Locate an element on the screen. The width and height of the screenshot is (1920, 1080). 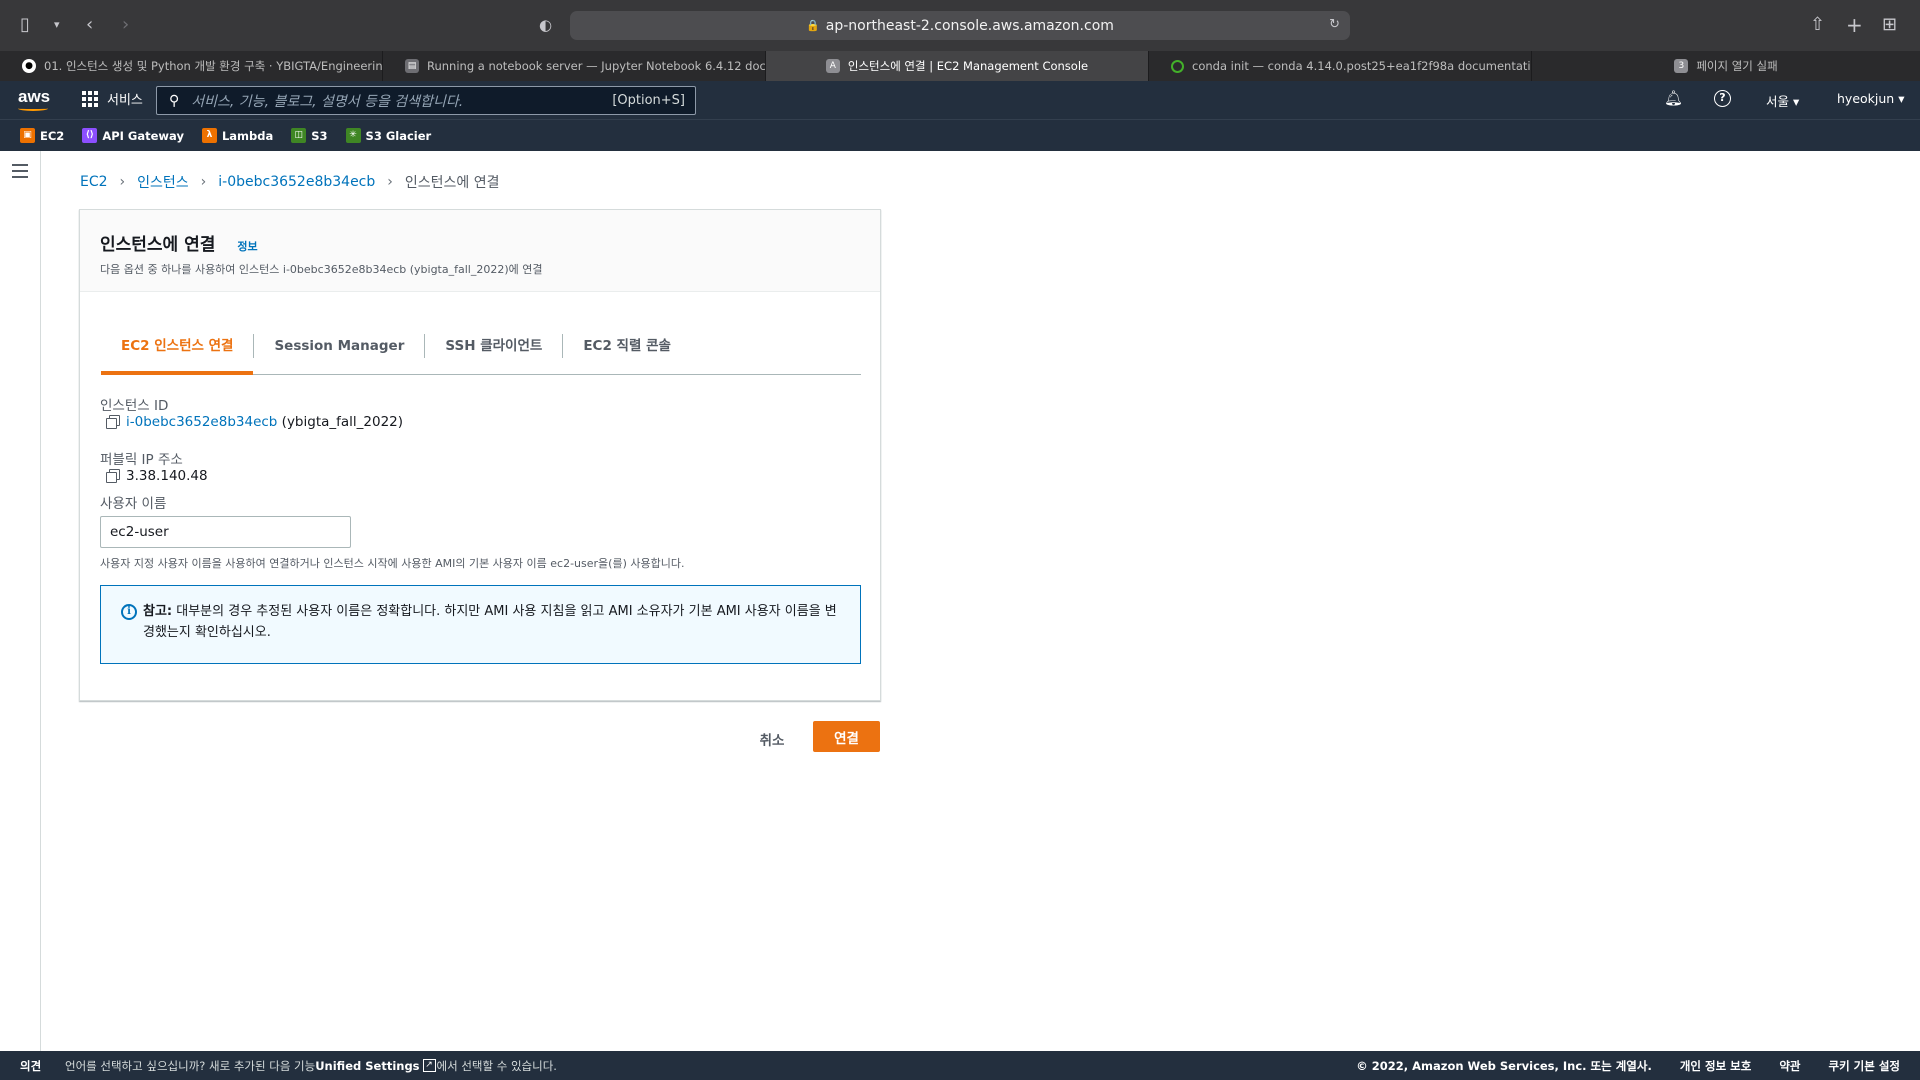
tab-ec2-serial-console: EC2 직렬 콘솔 is located at coordinates (626, 346).